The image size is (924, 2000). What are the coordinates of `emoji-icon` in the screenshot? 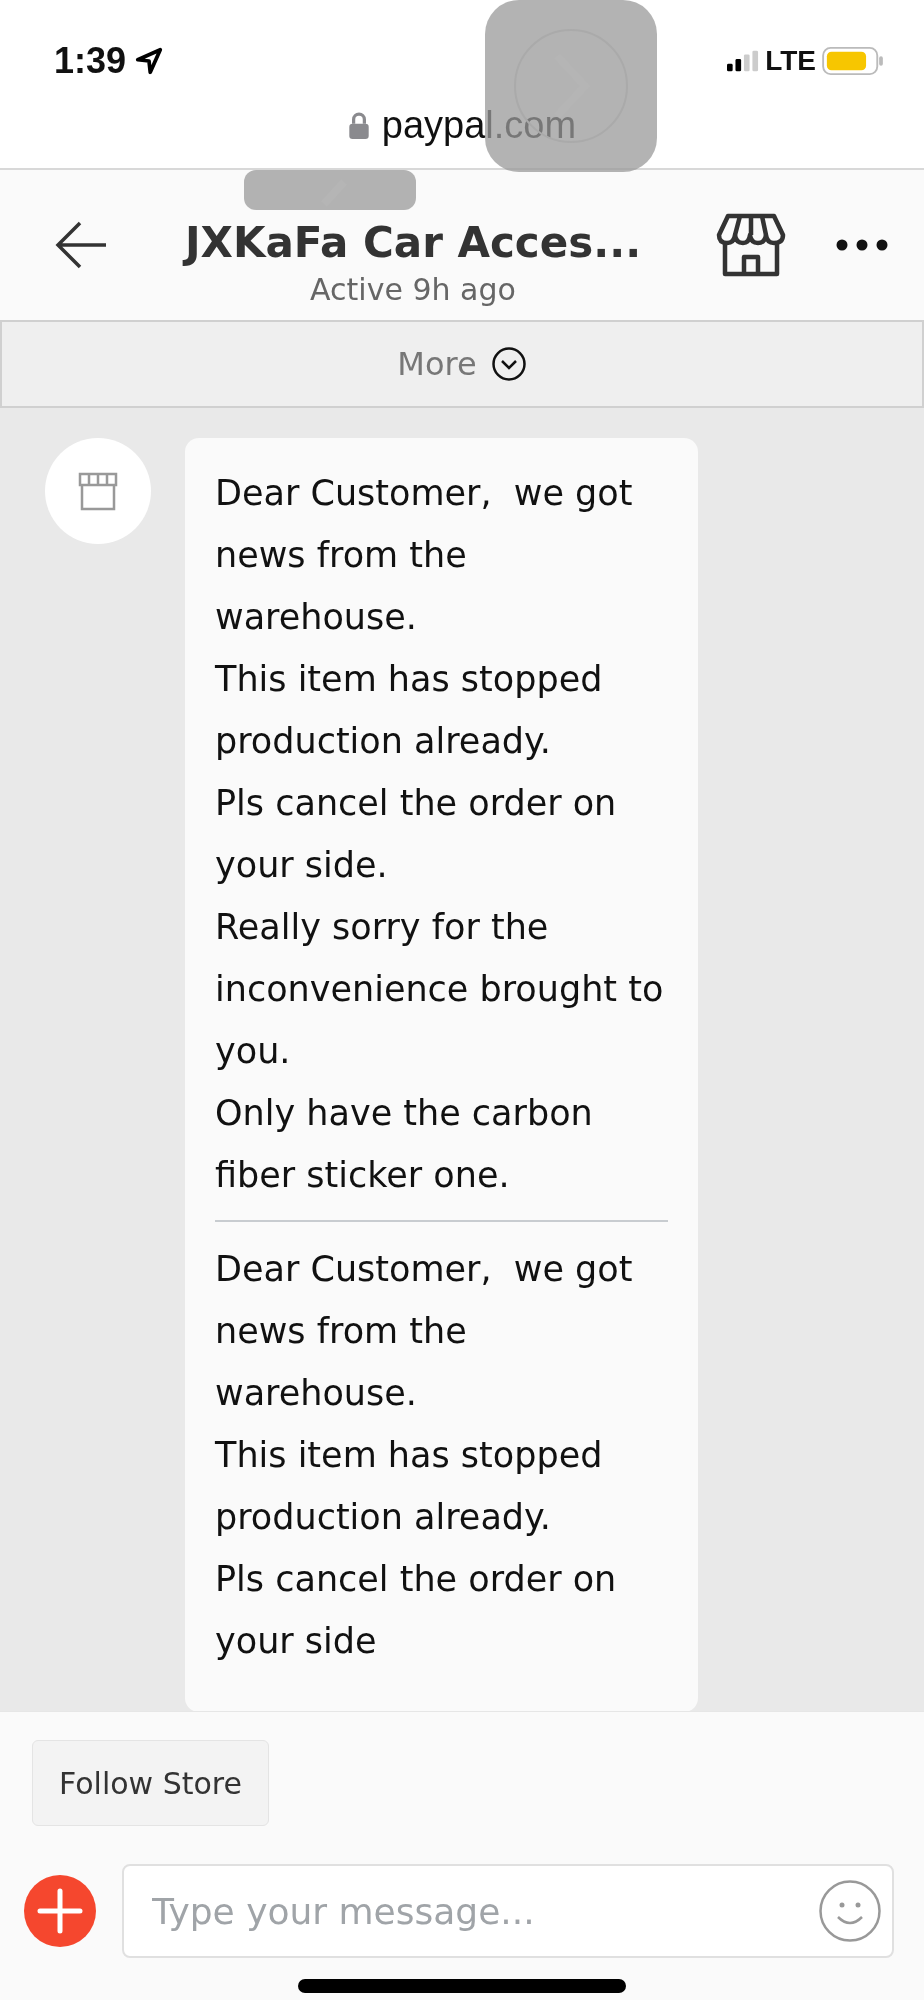 It's located at (850, 1911).